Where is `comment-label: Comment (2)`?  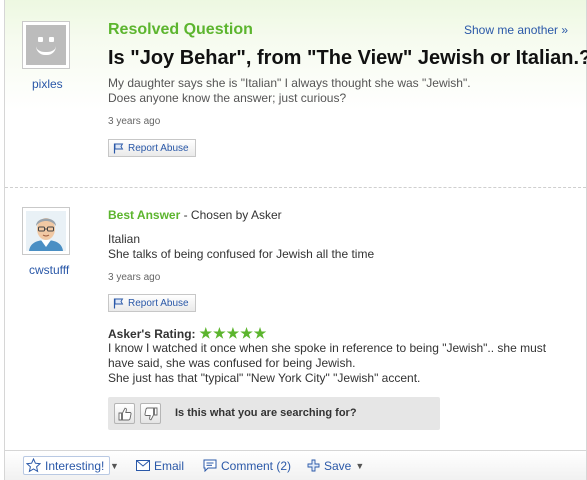 comment-label: Comment (2) is located at coordinates (256, 465).